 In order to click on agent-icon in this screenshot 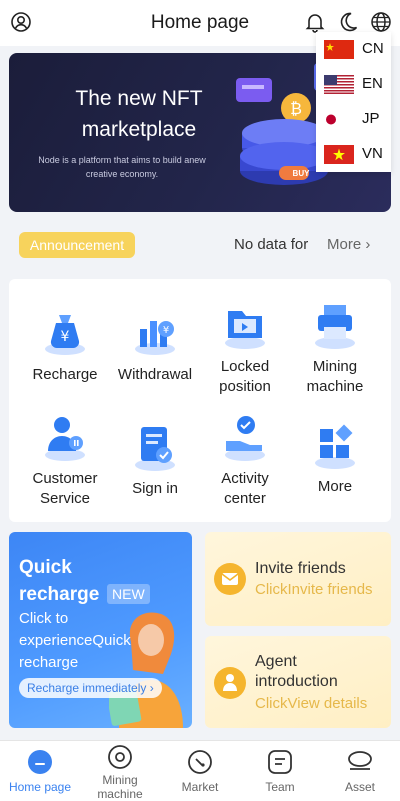, I will do `click(230, 683)`.